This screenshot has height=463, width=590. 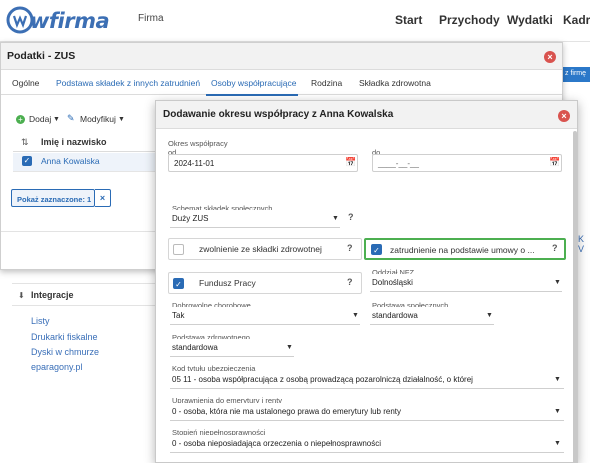 What do you see at coordinates (98, 119) in the screenshot?
I see `modyfikuj-button: Modyfikuj` at bounding box center [98, 119].